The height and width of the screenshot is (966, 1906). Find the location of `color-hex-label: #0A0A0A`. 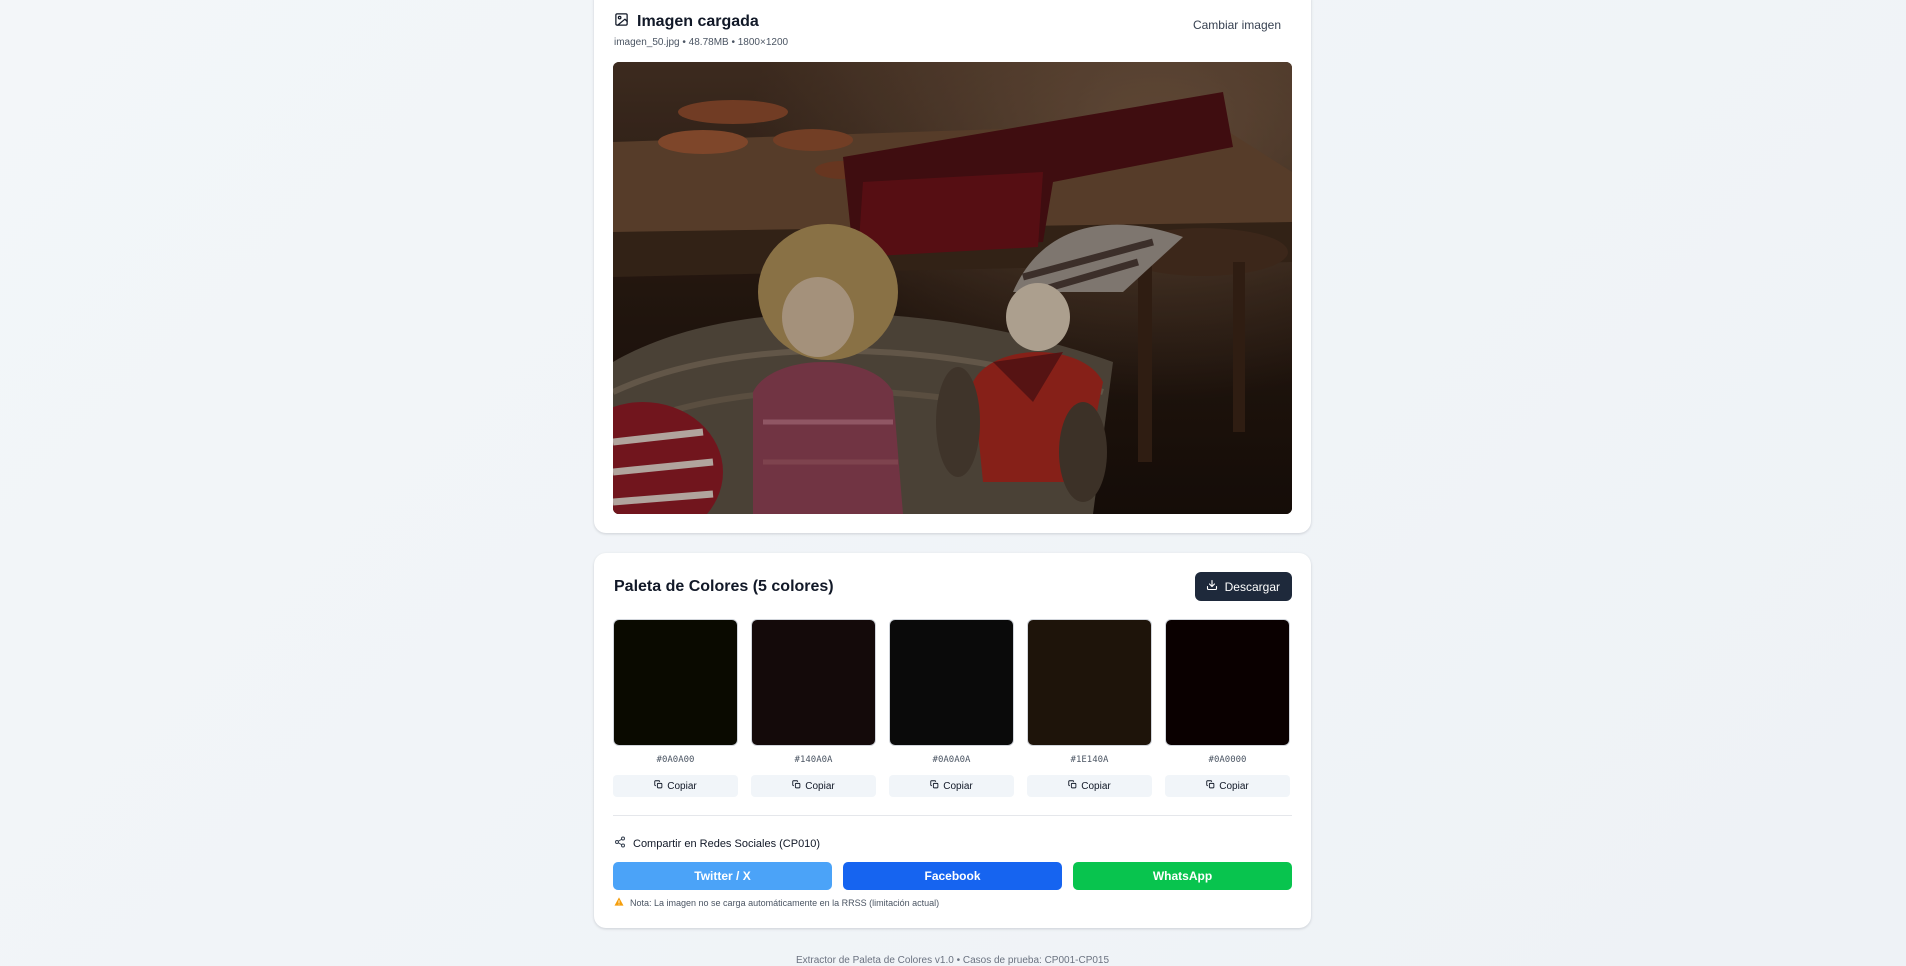

color-hex-label: #0A0A0A is located at coordinates (951, 760).